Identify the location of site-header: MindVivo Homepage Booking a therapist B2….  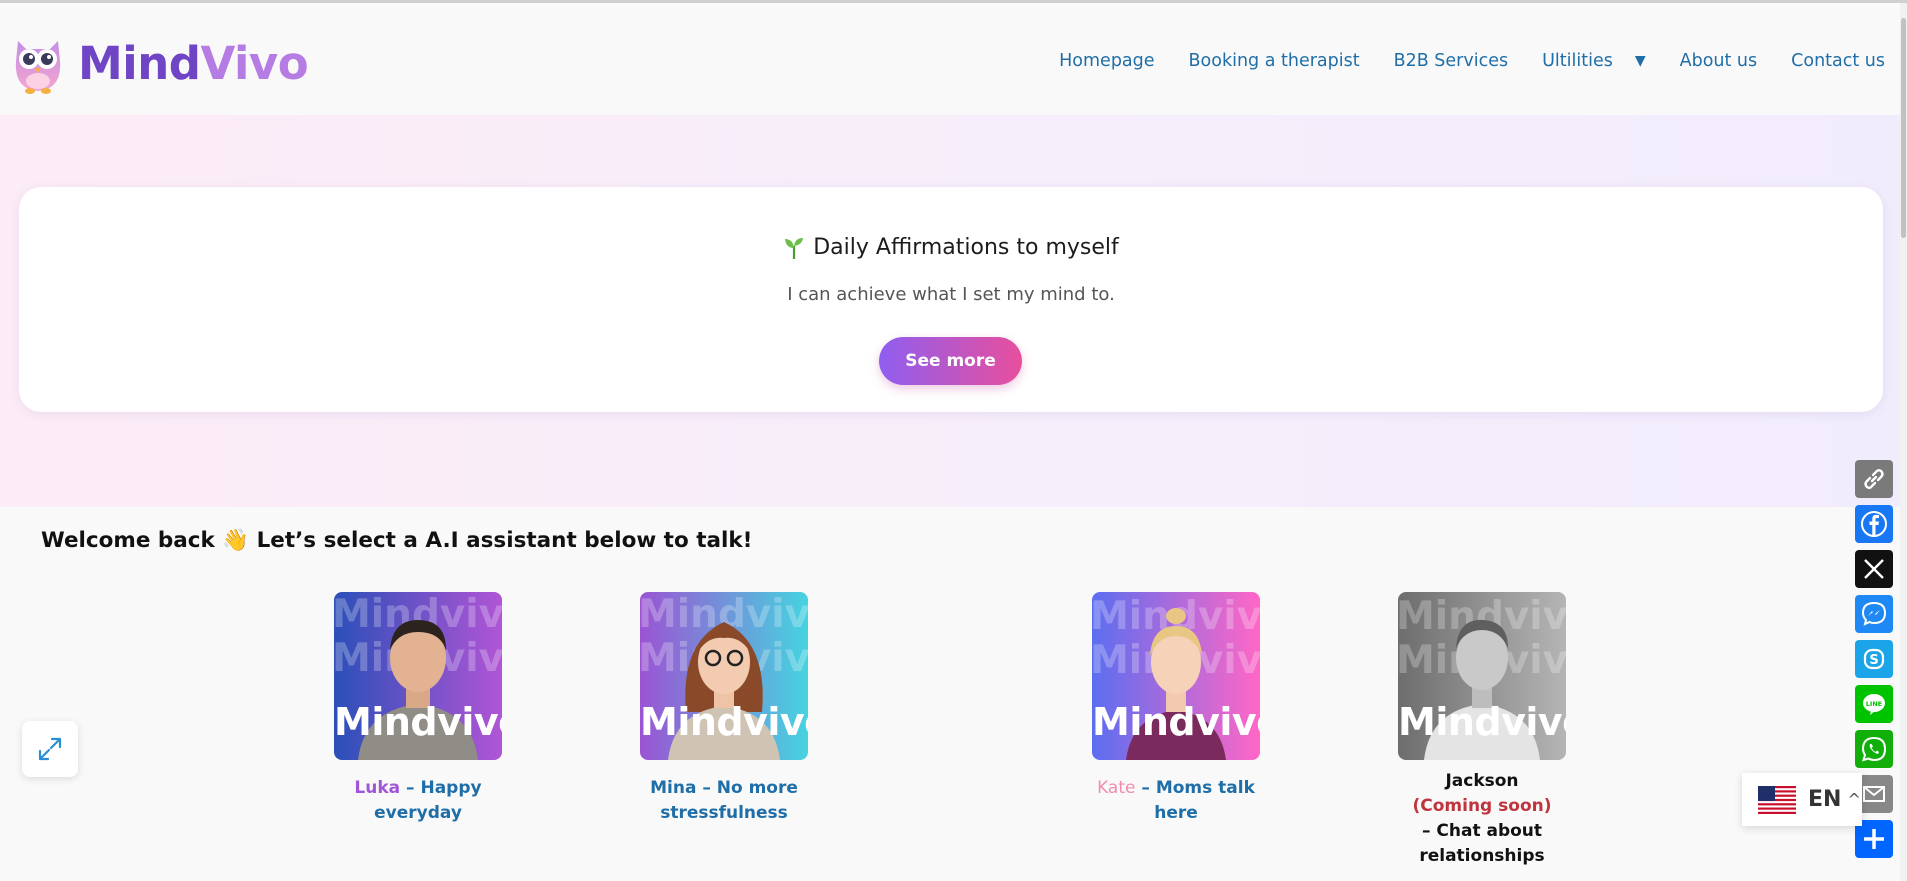
(953, 59).